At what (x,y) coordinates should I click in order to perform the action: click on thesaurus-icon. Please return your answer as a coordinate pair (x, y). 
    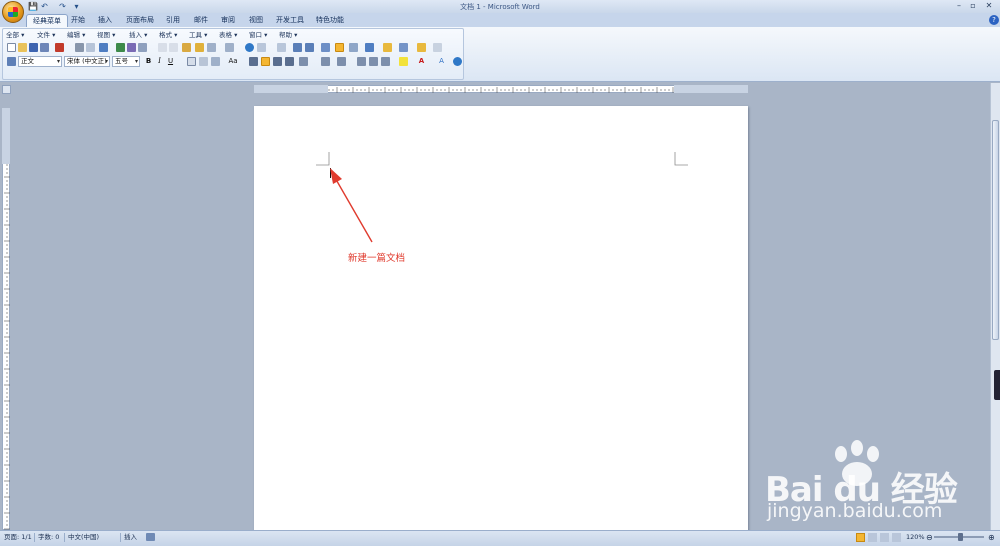
    Looking at the image, I should click on (131, 47).